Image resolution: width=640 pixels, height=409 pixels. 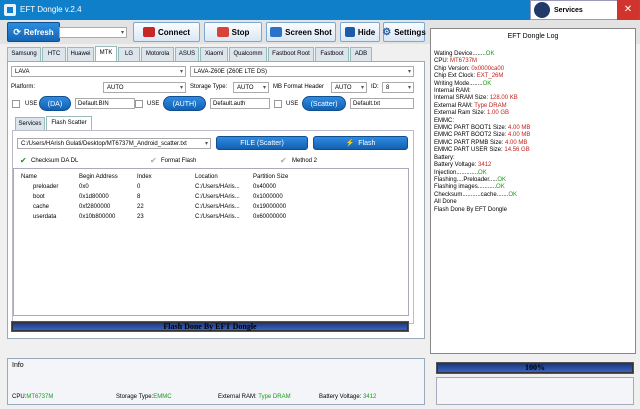 What do you see at coordinates (55, 103) in the screenshot?
I see `da-button: (DA)` at bounding box center [55, 103].